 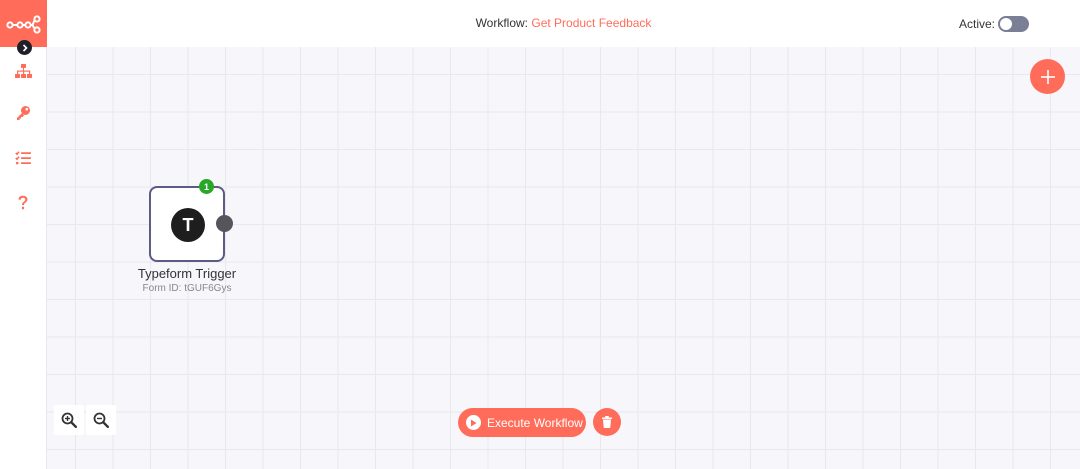 I want to click on active-control: Active:, so click(x=994, y=24).